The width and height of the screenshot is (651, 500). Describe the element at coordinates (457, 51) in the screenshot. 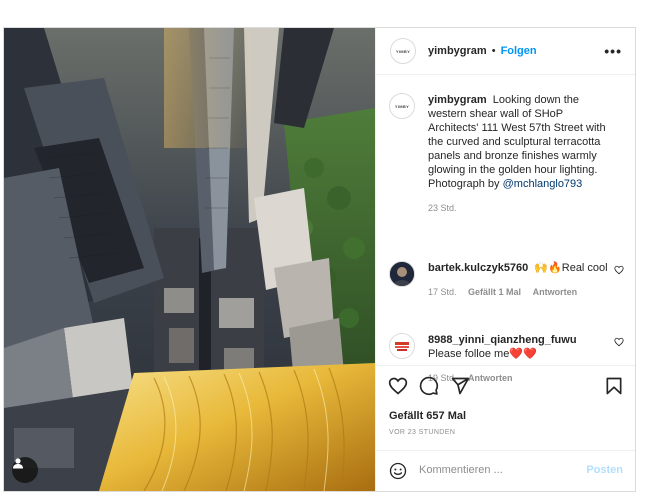

I see `header-username: yimbygram` at that location.